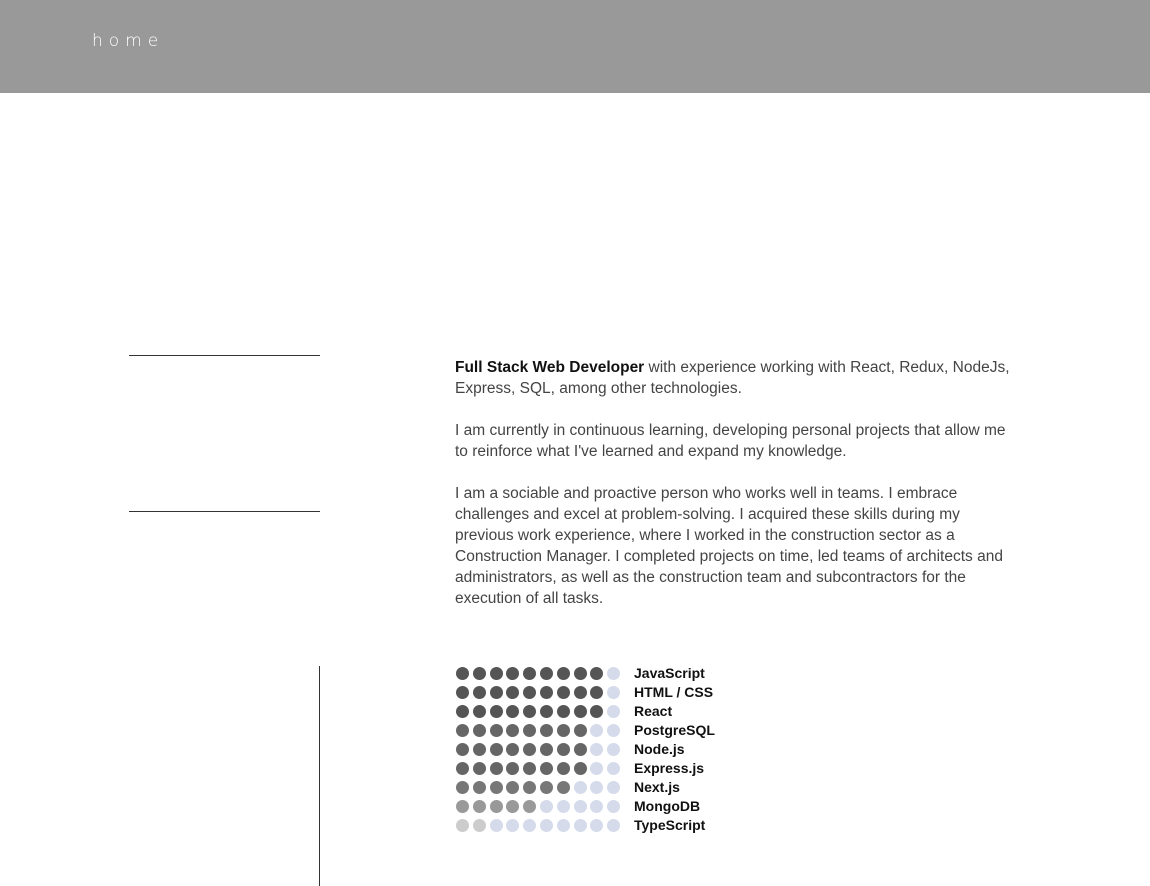 This screenshot has height=886, width=1150. I want to click on skill-row: Express.js, so click(585, 768).